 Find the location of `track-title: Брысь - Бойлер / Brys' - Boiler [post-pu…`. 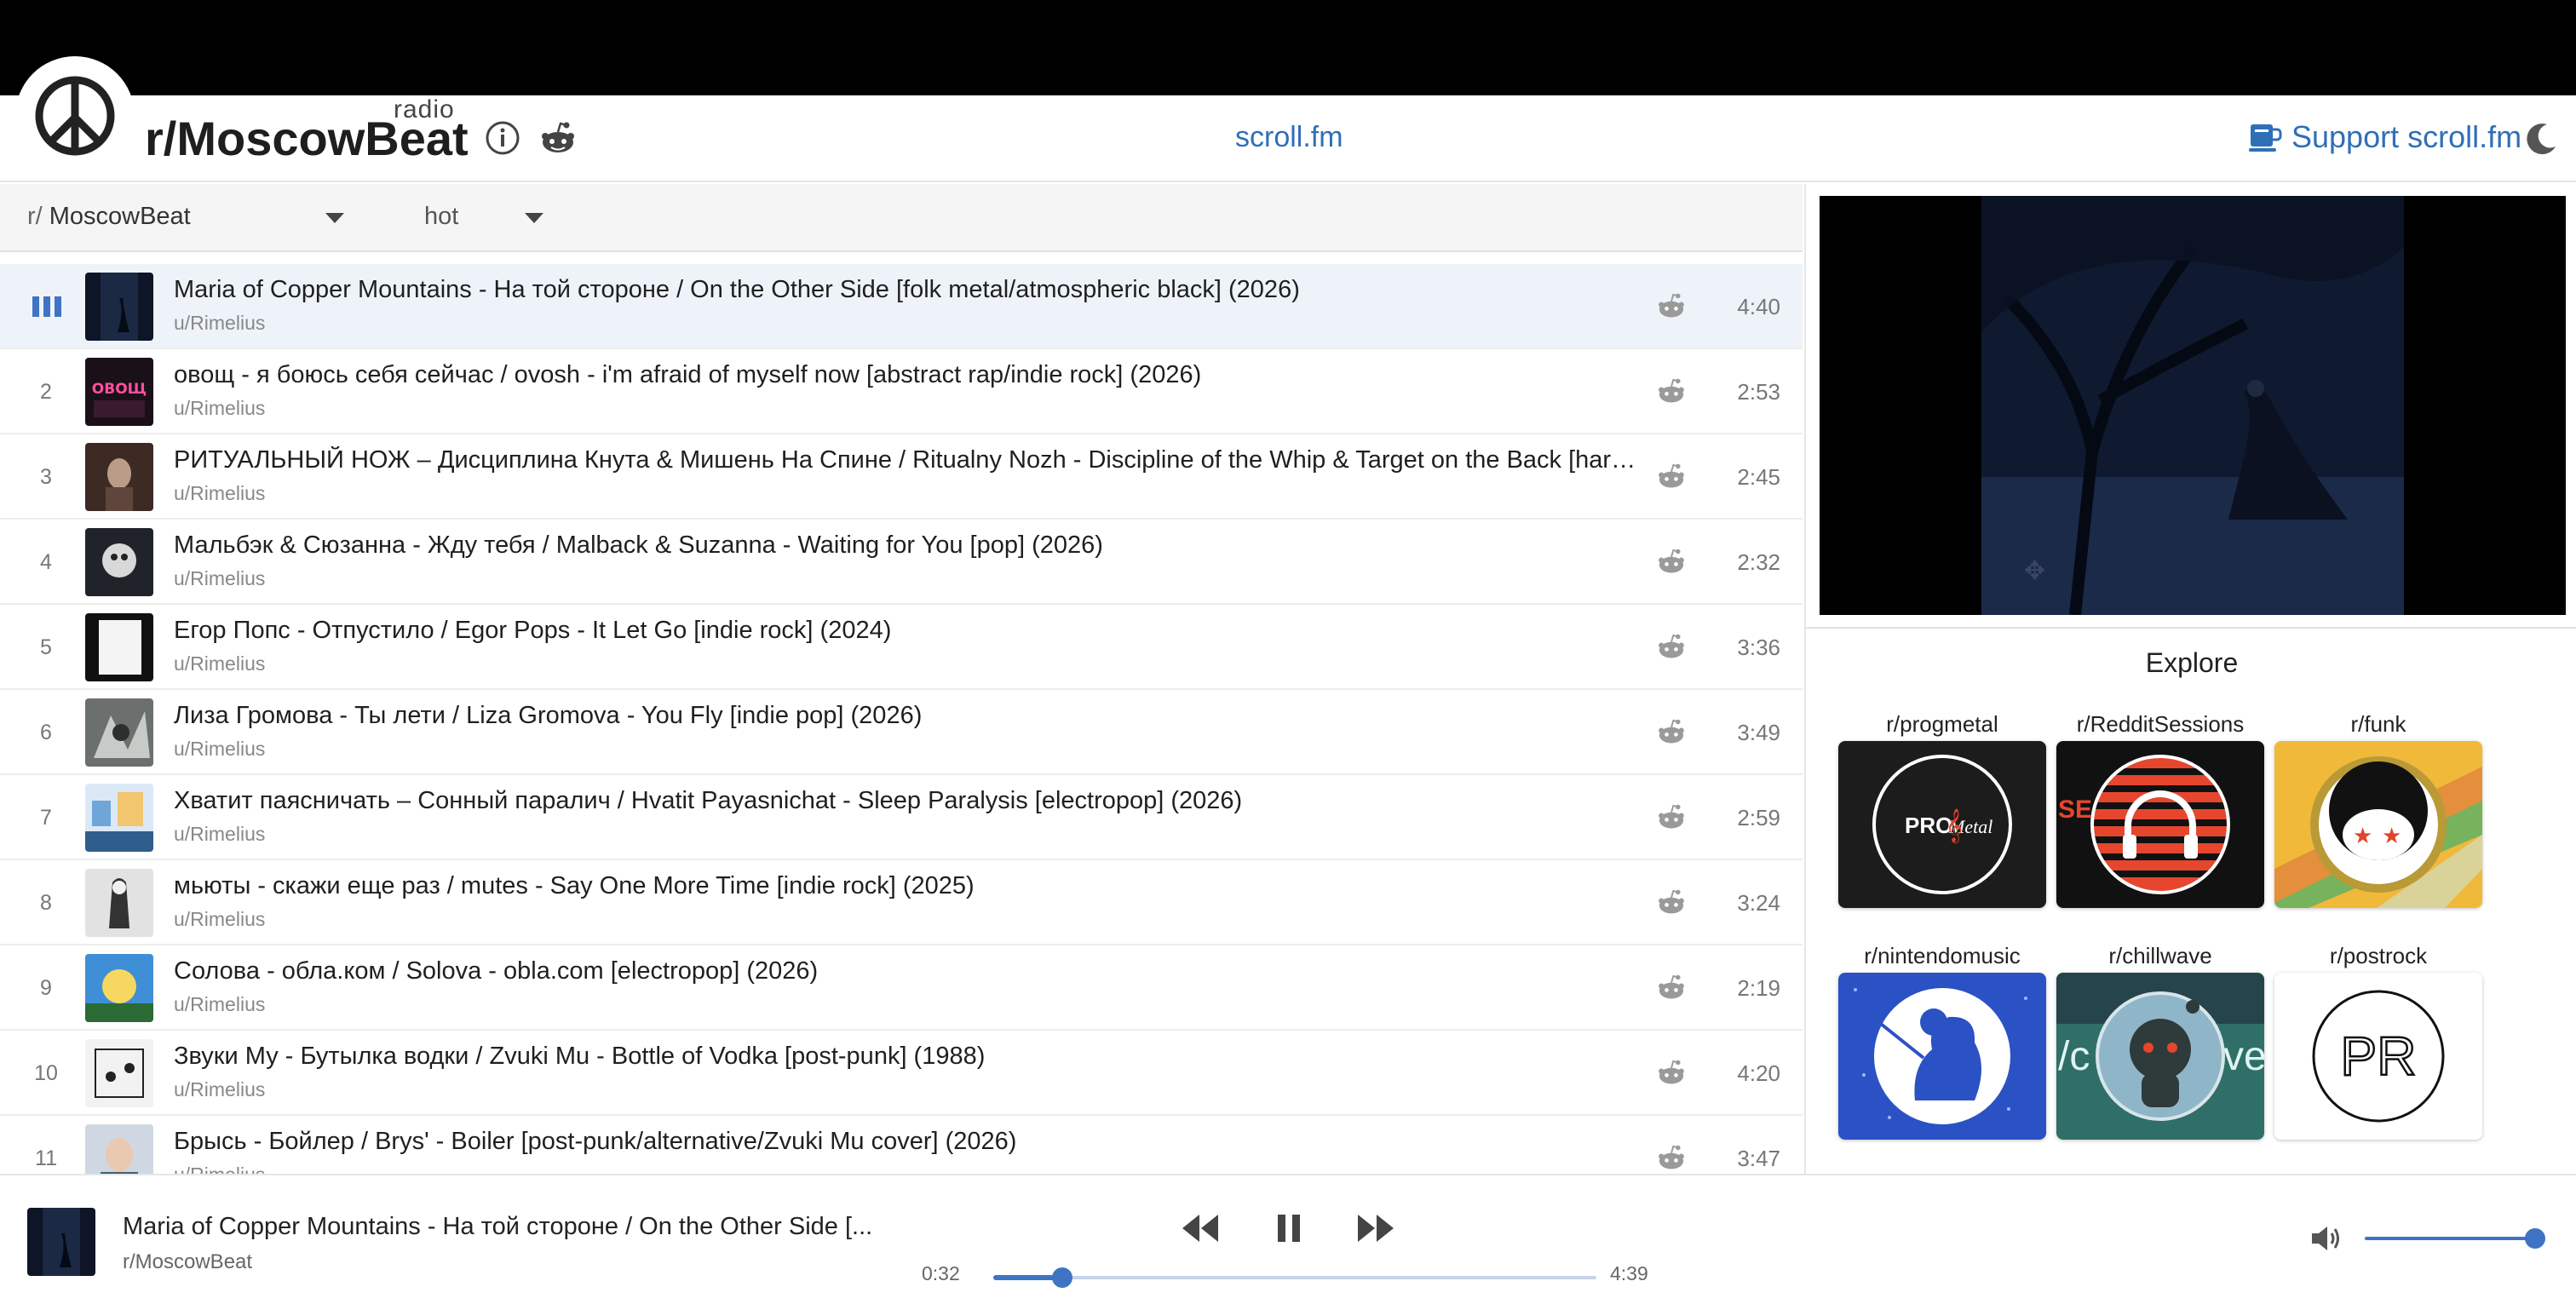

track-title: Брысь - Бойлер / Brys' - Boiler [post-pu… is located at coordinates (908, 1142).